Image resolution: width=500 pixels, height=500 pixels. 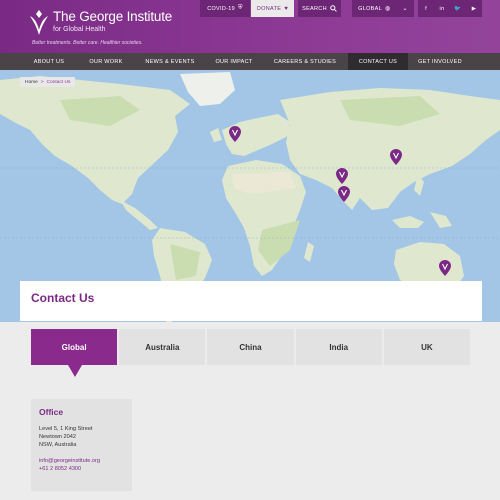 What do you see at coordinates (162, 347) in the screenshot?
I see `tab-australia: Australia` at bounding box center [162, 347].